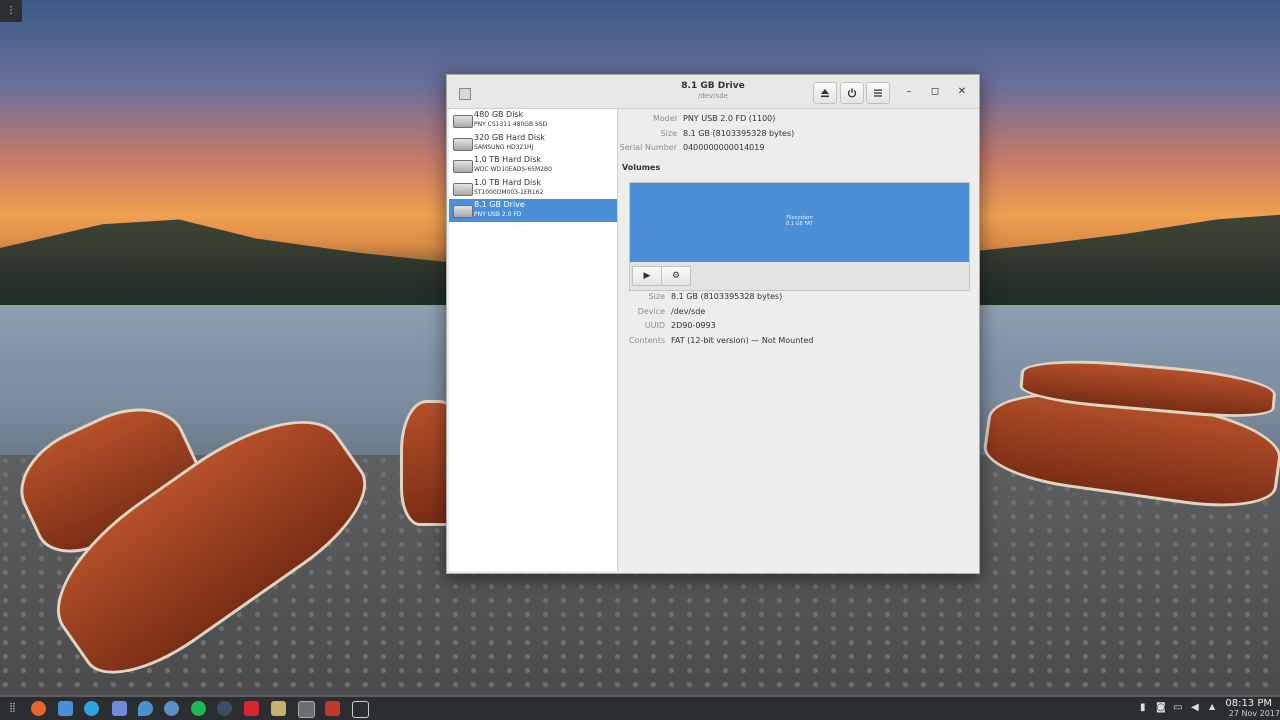 This screenshot has height=720, width=1280. What do you see at coordinates (1177, 707) in the screenshot?
I see `display-icon: ▭` at bounding box center [1177, 707].